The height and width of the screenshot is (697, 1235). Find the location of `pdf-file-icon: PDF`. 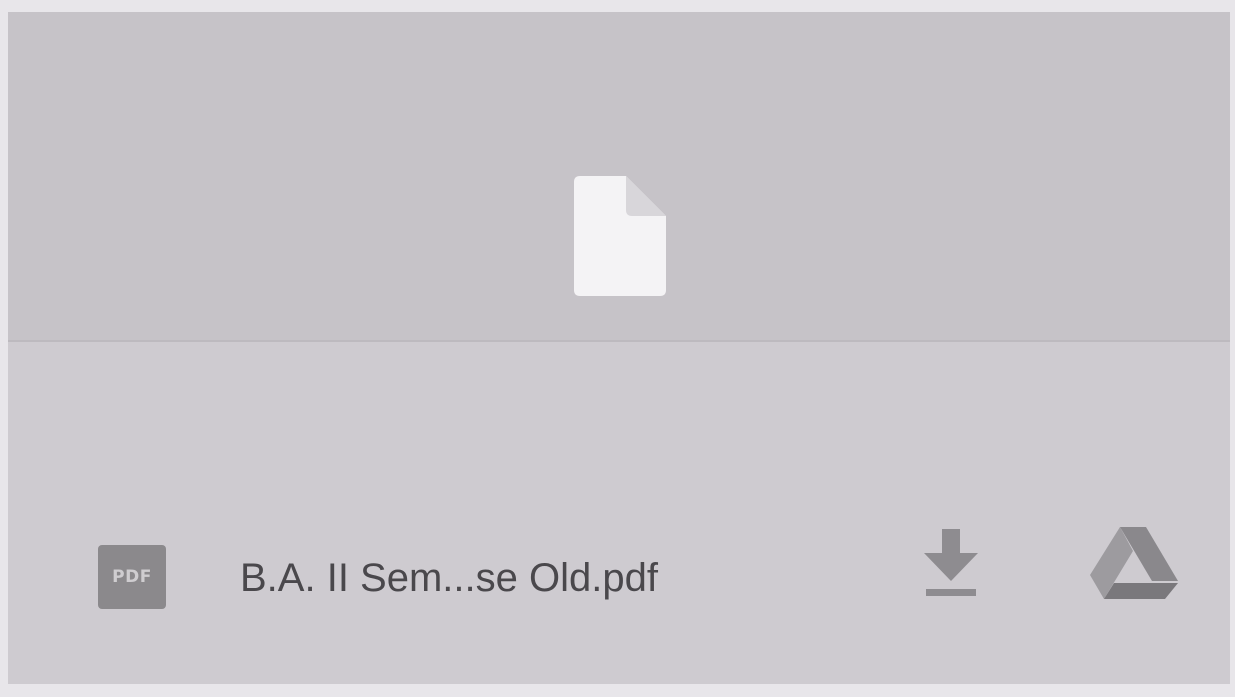

pdf-file-icon: PDF is located at coordinates (132, 577).